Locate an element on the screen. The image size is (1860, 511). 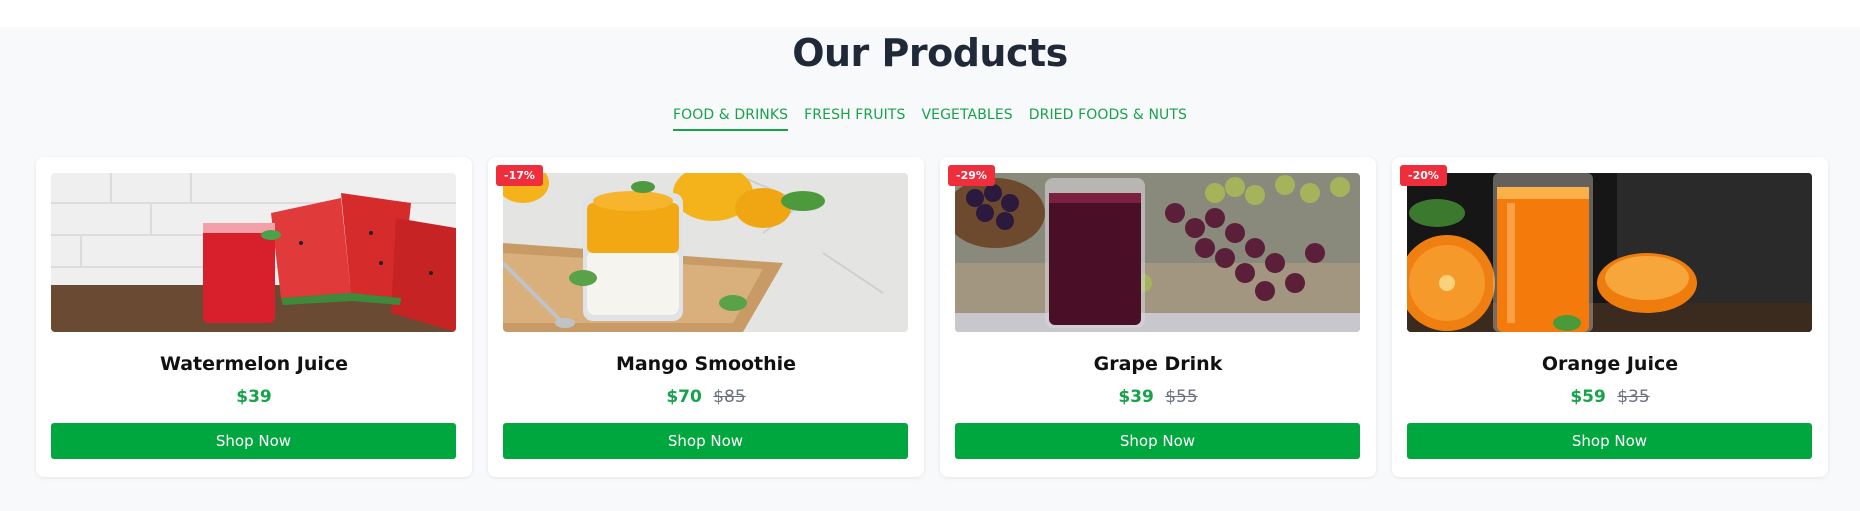
tab-vegetables: VEGETABLES is located at coordinates (966, 119).